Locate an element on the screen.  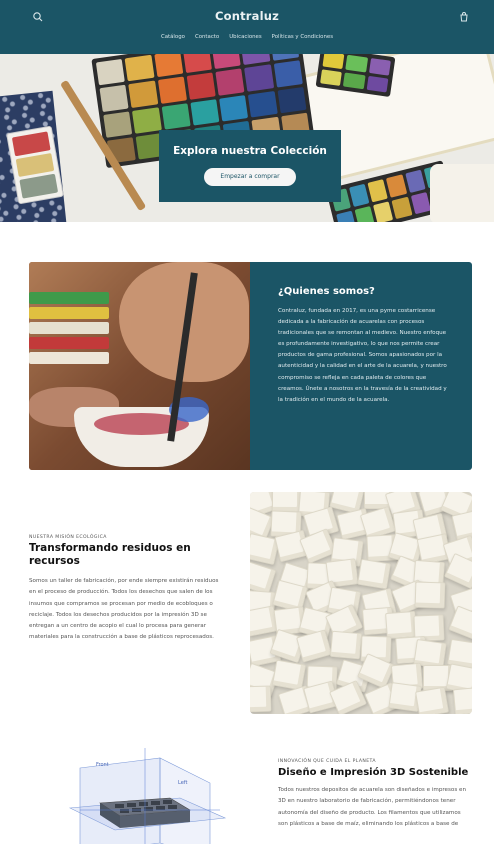
brand-logo: Contraluz is located at coordinates (247, 16).